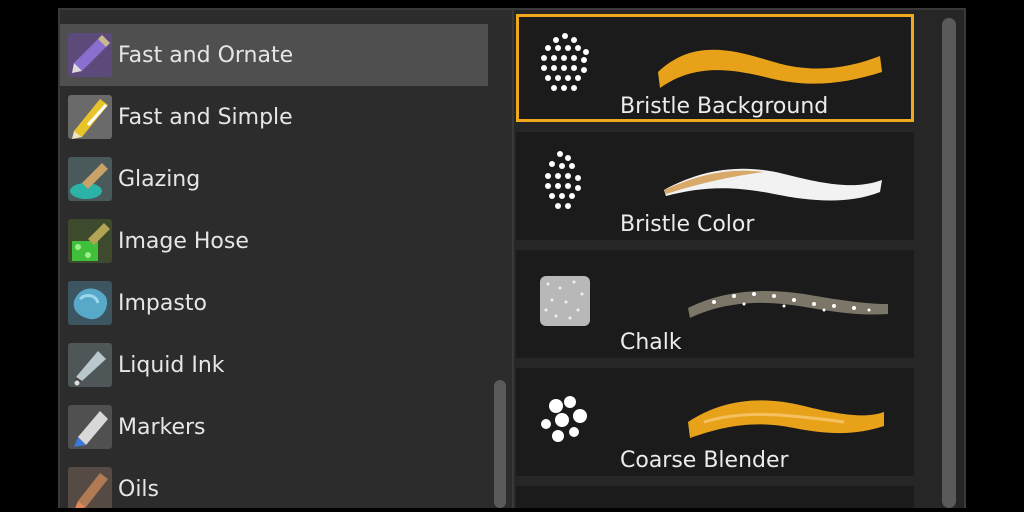 This screenshot has height=512, width=1024. What do you see at coordinates (949, 263) in the screenshot?
I see `variant-scrollbar-thumb` at bounding box center [949, 263].